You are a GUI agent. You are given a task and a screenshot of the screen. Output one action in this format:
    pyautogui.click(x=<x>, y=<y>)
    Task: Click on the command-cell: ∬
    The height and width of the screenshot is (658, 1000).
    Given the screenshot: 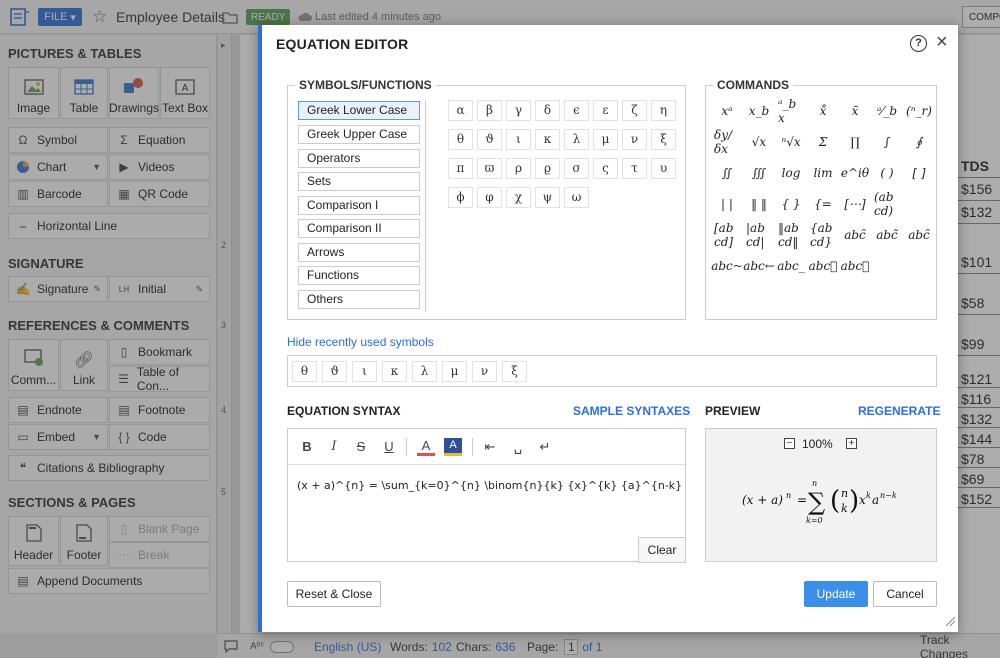 What is the action you would take?
    pyautogui.click(x=727, y=173)
    